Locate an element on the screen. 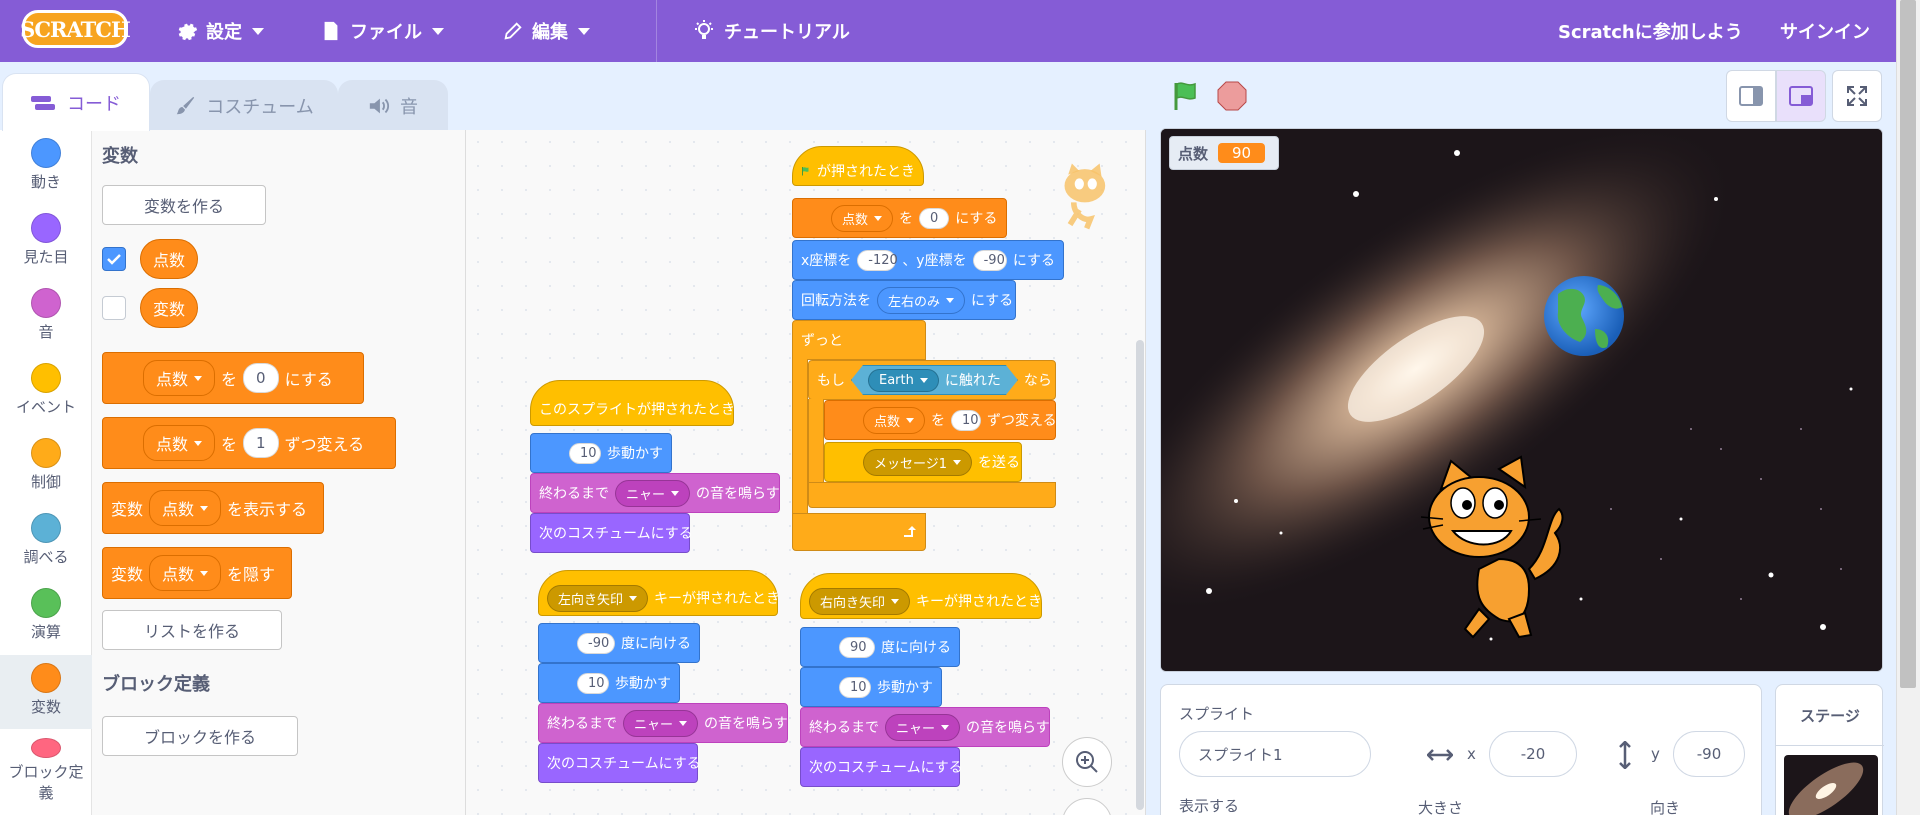  stage-selector-pane: ステージ is located at coordinates (1829, 749).